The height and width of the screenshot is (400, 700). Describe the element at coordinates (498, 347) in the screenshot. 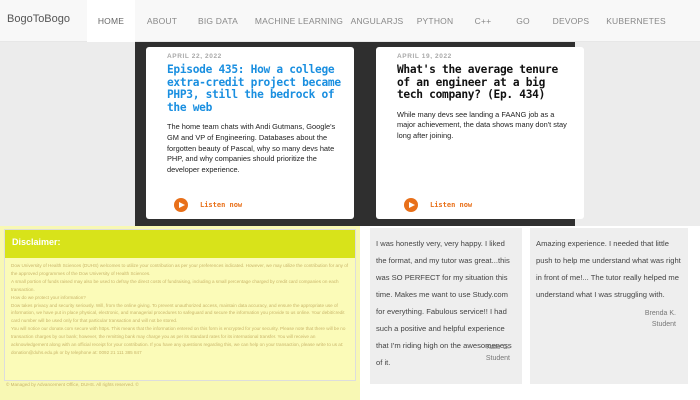

I see `author-name: Kate G.` at that location.